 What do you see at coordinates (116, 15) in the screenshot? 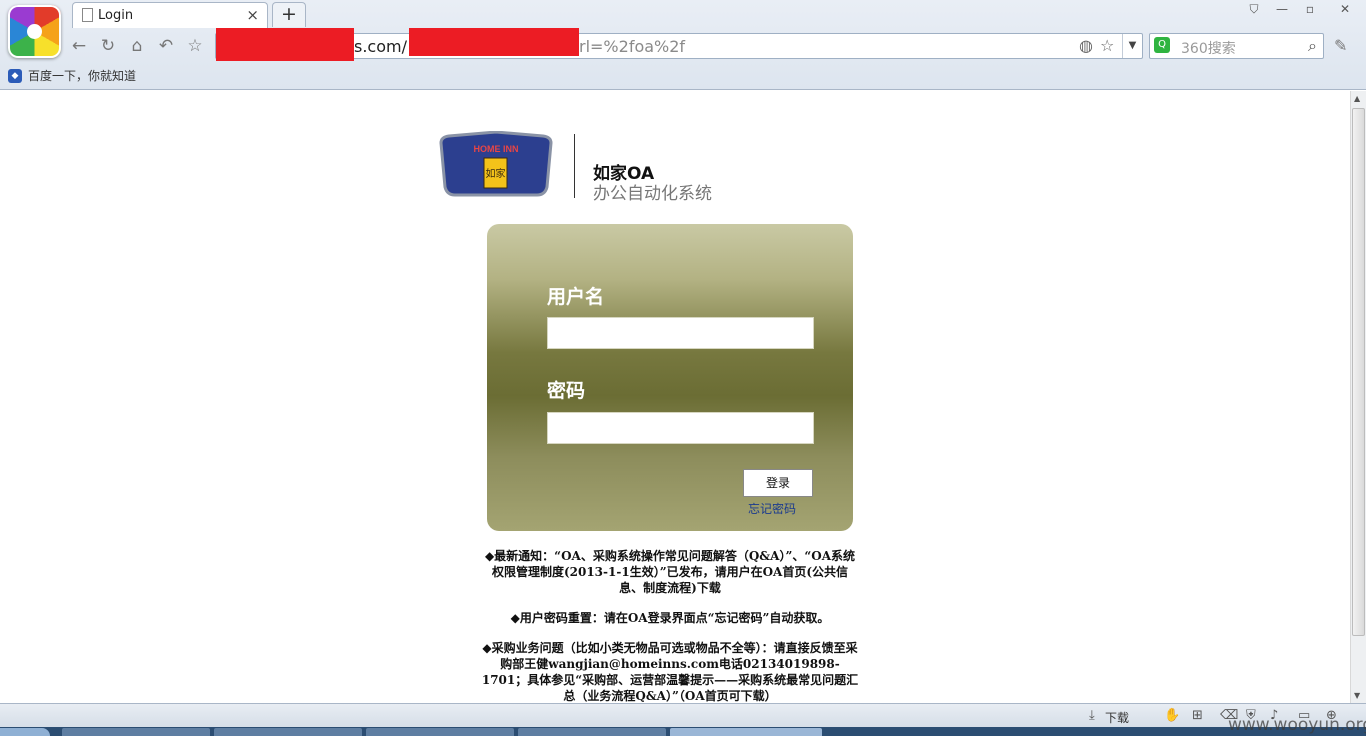
I see `tab-title: Login` at bounding box center [116, 15].